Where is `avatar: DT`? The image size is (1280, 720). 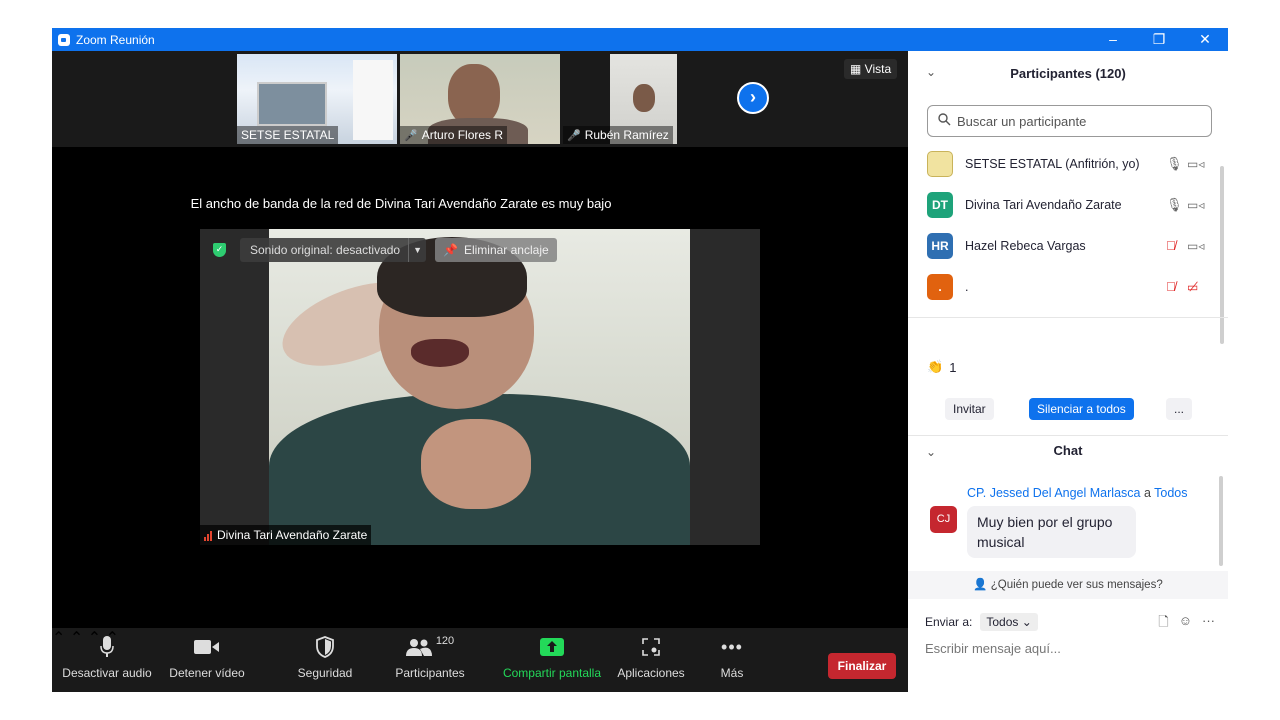
avatar: DT is located at coordinates (940, 204).